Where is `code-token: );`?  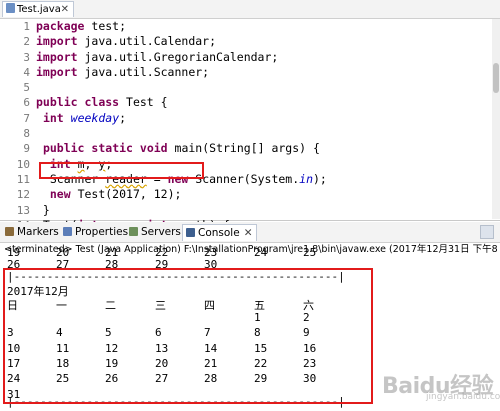
code-token: ); is located at coordinates (320, 178).